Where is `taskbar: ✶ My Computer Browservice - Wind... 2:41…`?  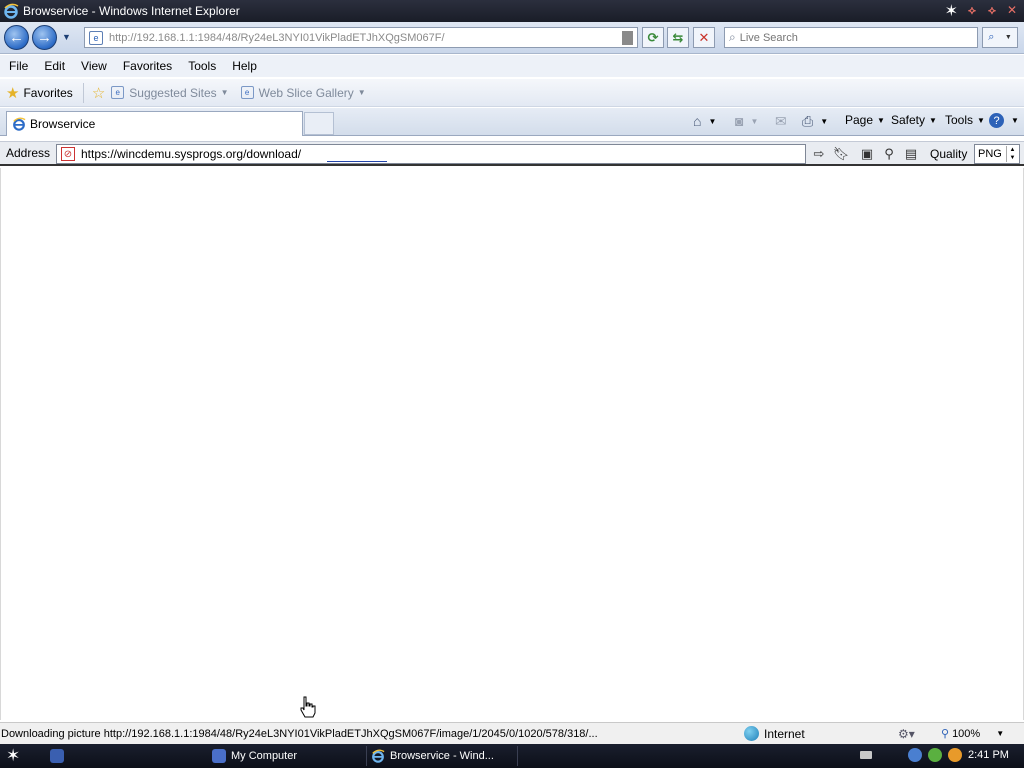 taskbar: ✶ My Computer Browservice - Wind... 2:41… is located at coordinates (512, 756).